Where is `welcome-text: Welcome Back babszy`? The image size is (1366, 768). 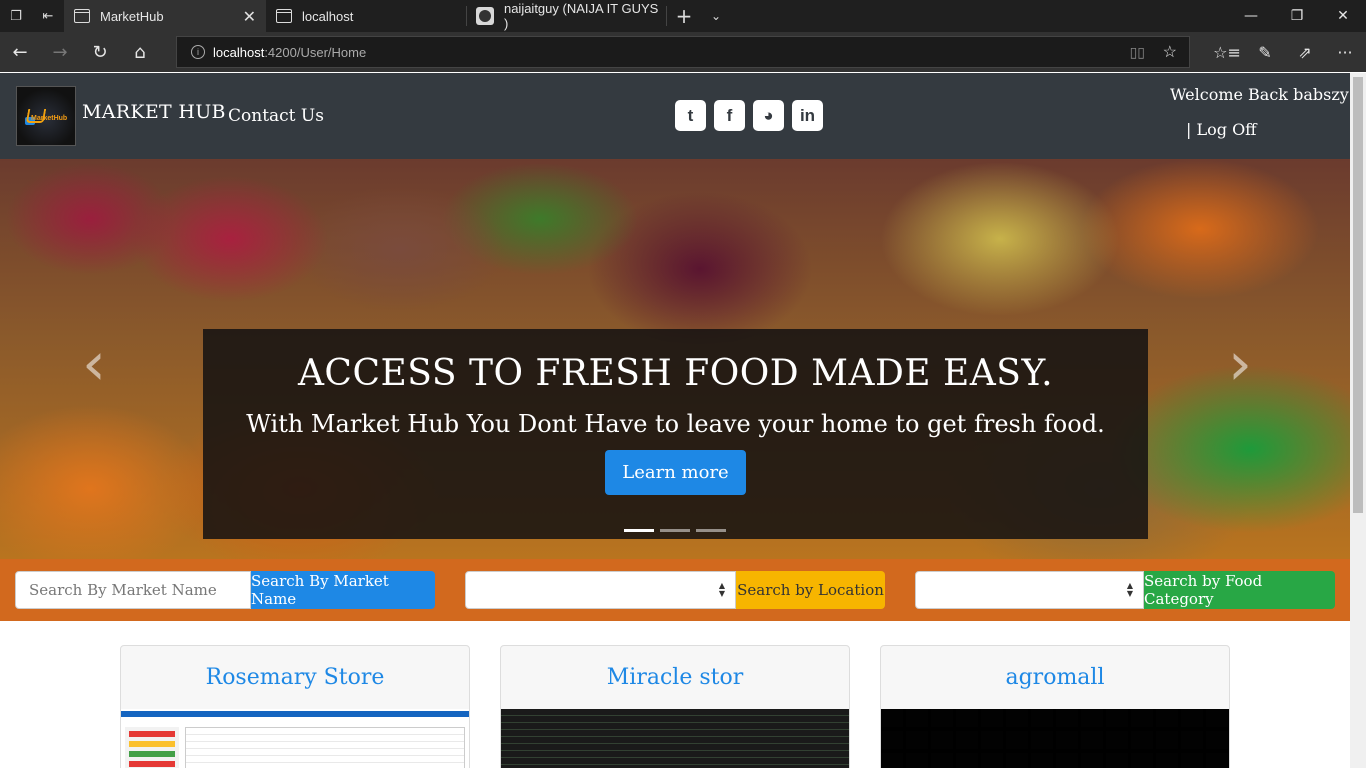
welcome-text: Welcome Back babszy is located at coordinates (1259, 94).